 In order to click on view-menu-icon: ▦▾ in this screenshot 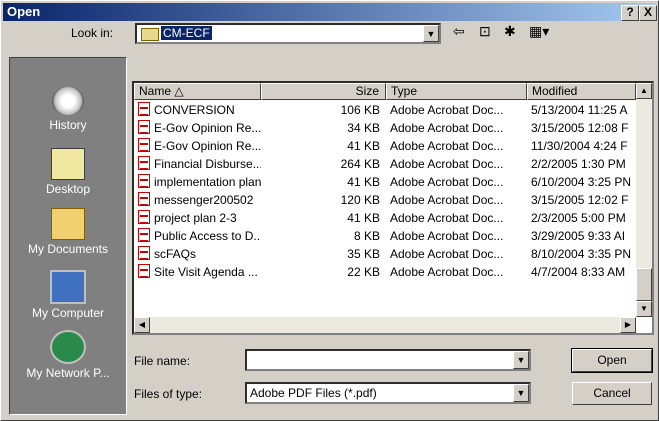, I will do `click(539, 31)`.